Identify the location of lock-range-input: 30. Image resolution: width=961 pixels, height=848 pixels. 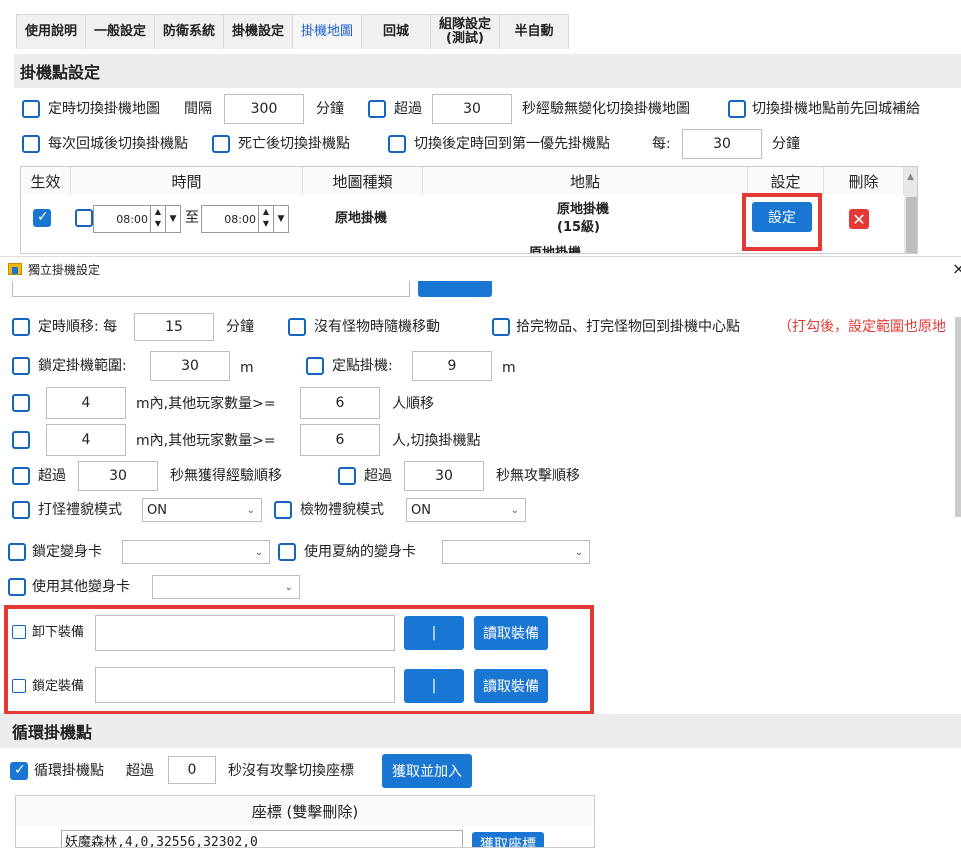
(190, 366).